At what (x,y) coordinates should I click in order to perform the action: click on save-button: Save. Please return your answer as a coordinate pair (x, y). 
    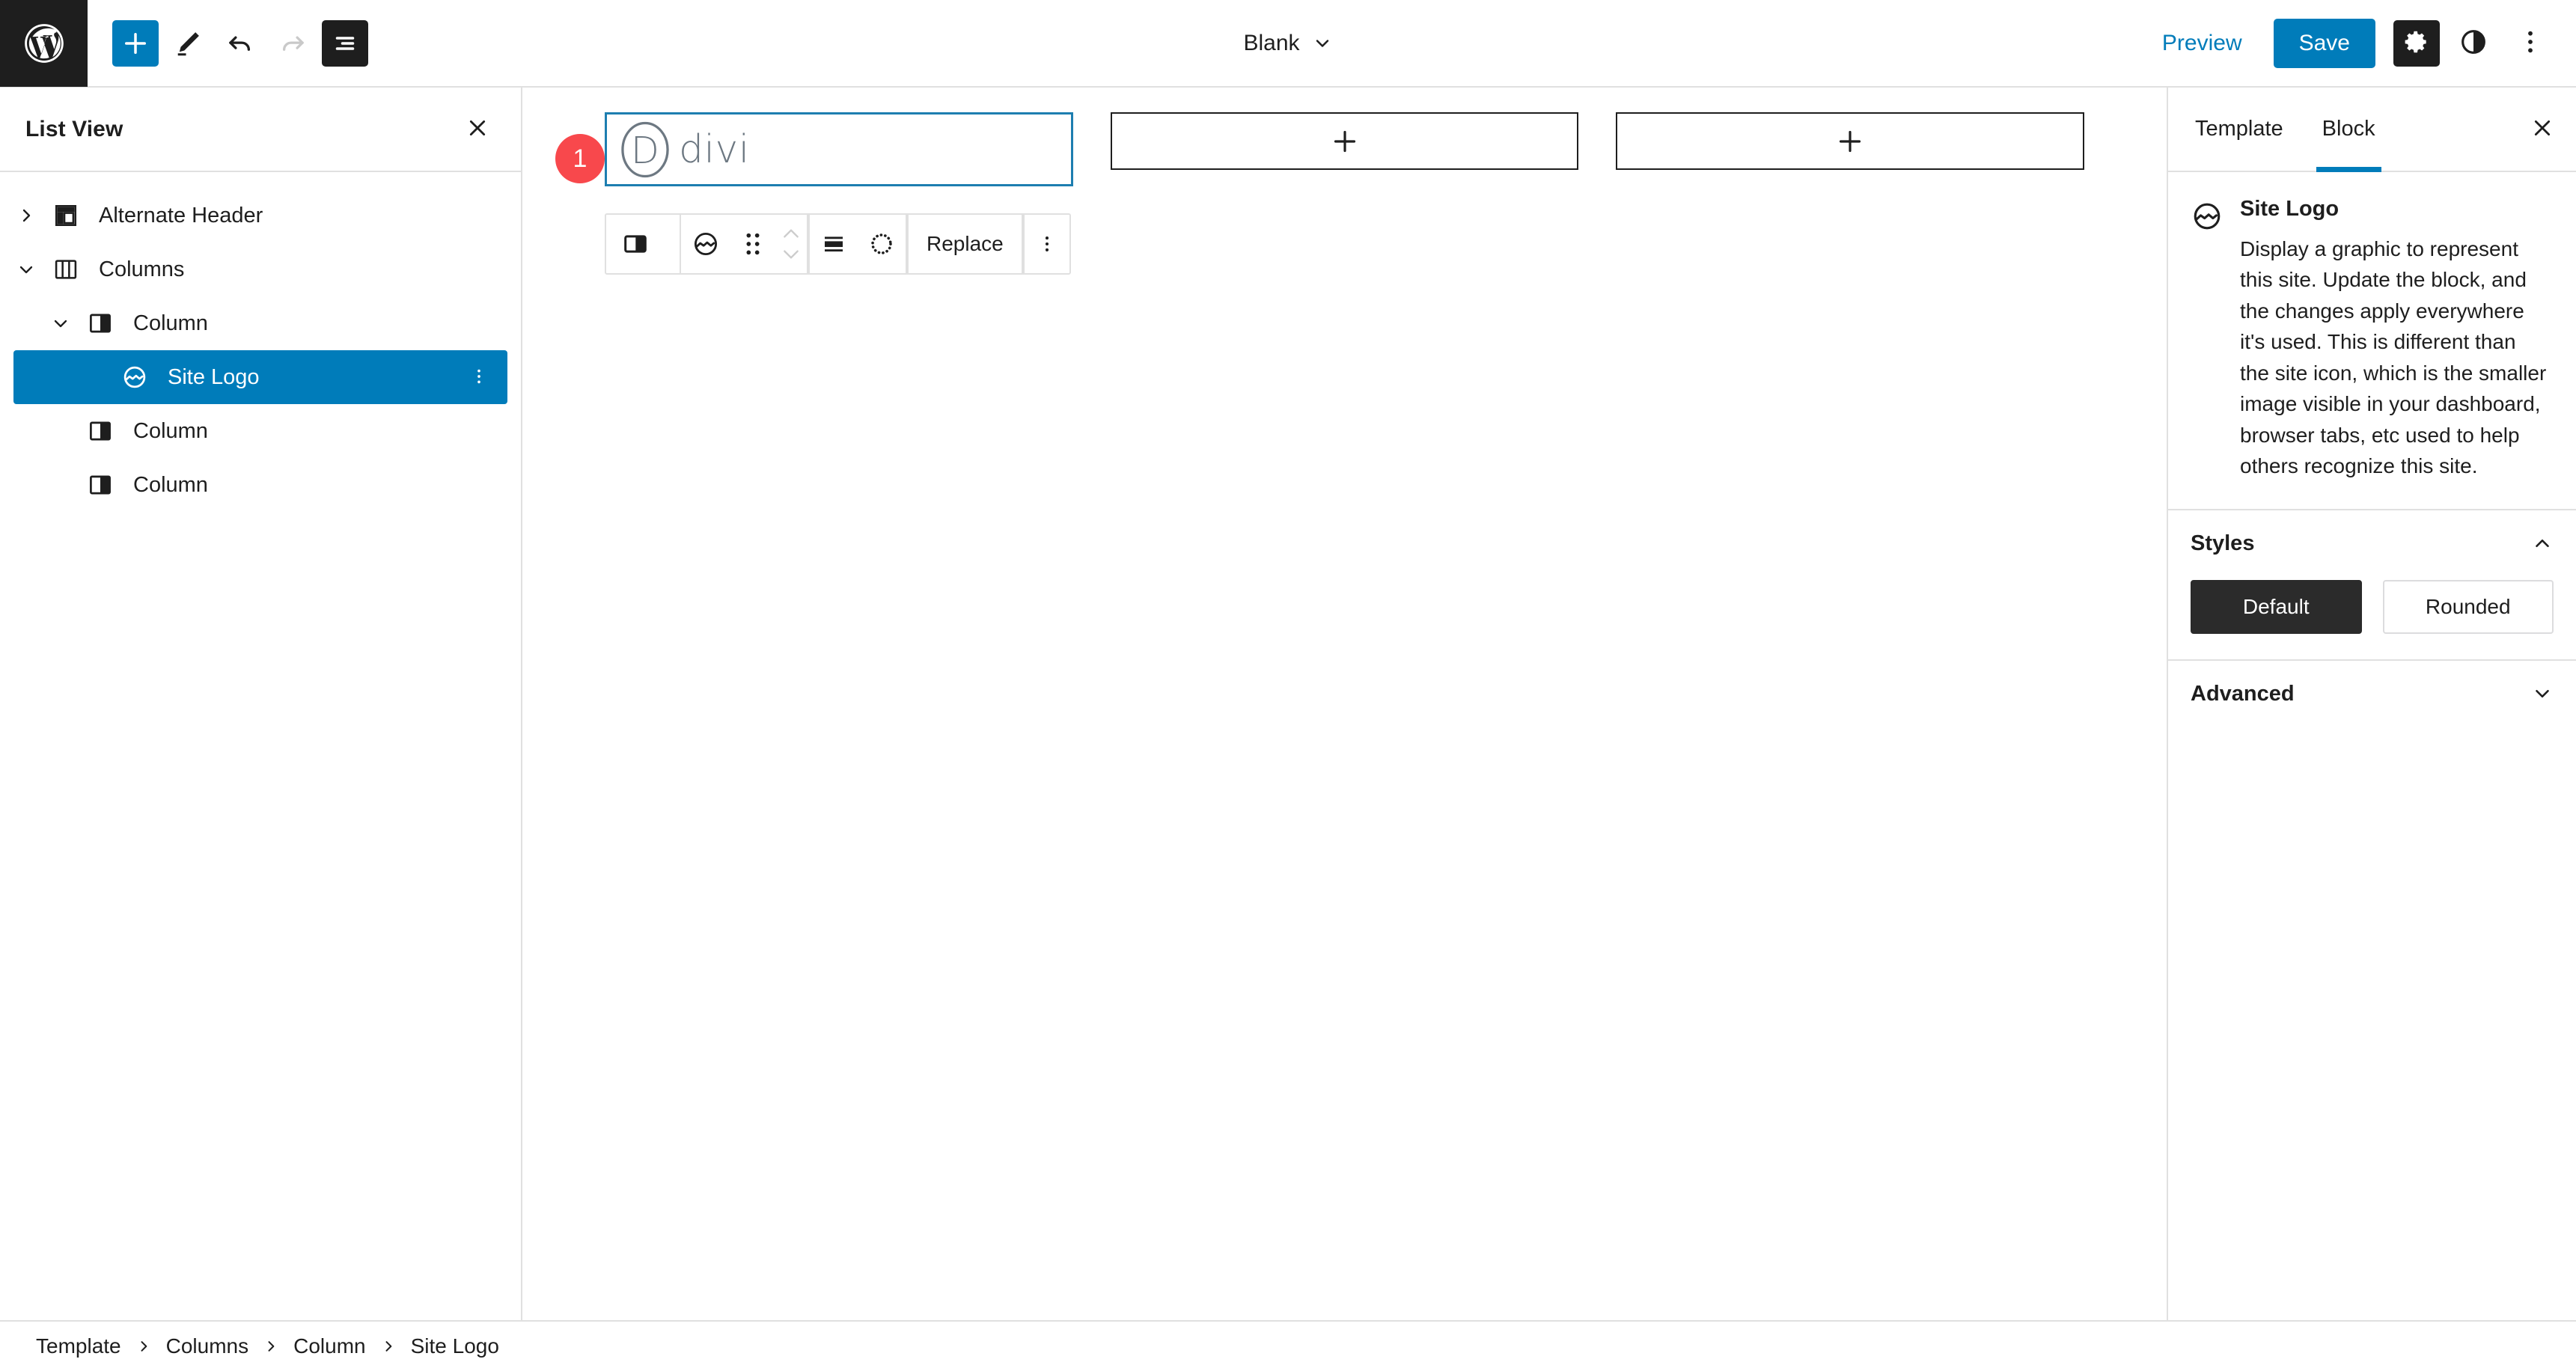
    Looking at the image, I should click on (2324, 43).